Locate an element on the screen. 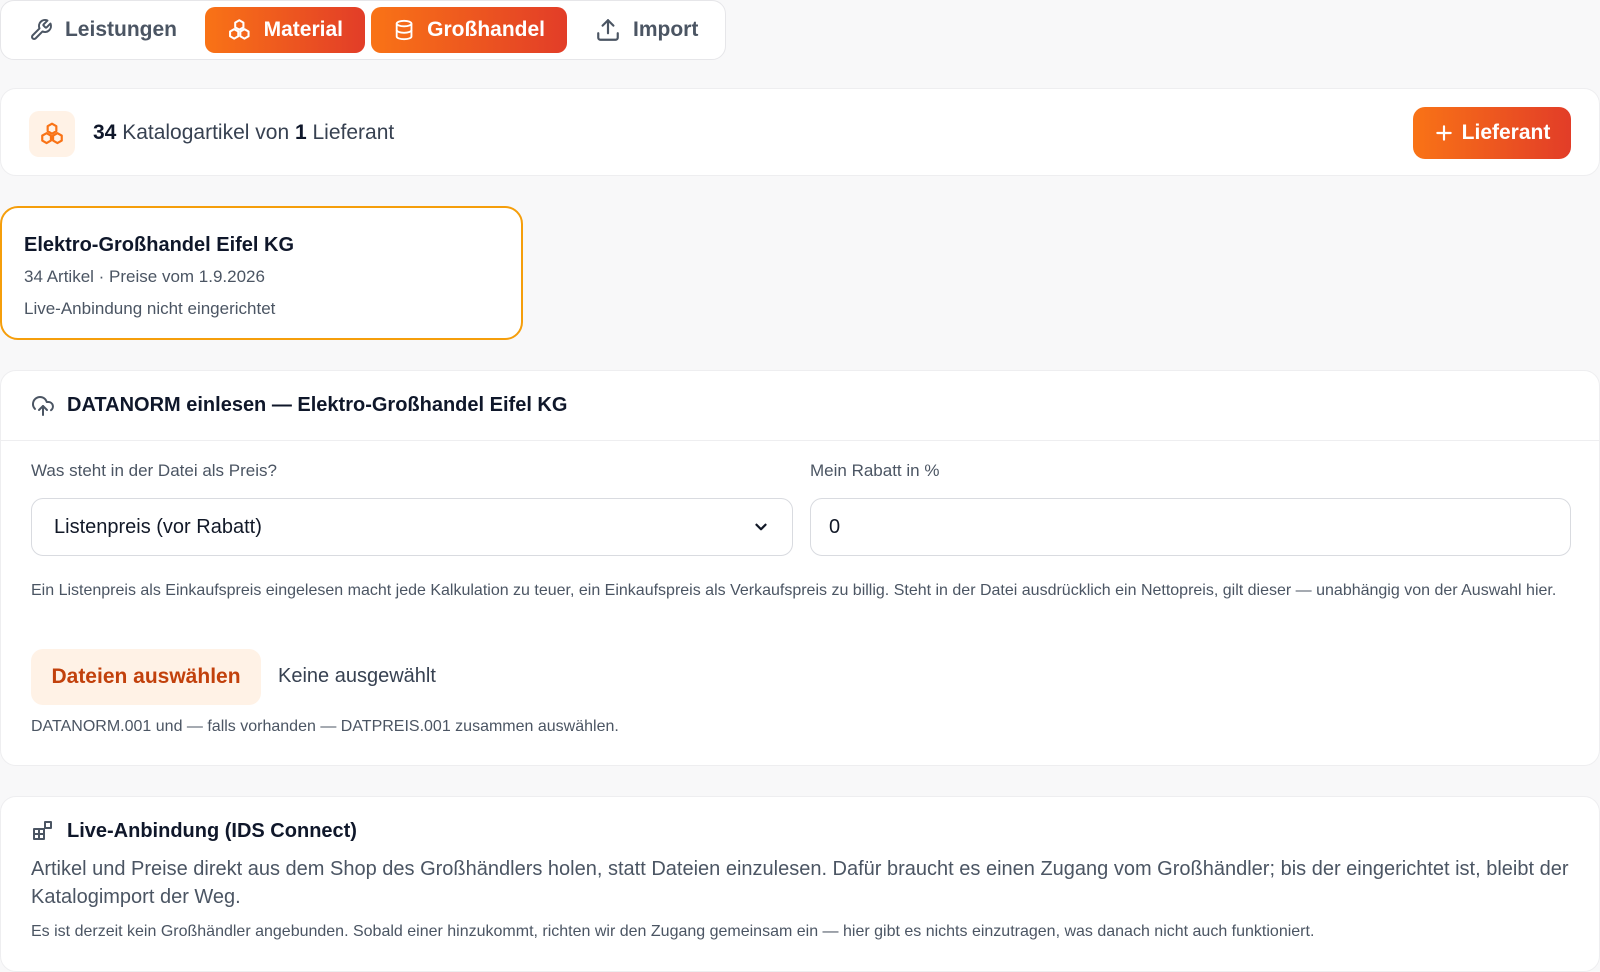 The height and width of the screenshot is (972, 1600). blocks-icon is located at coordinates (42, 830).